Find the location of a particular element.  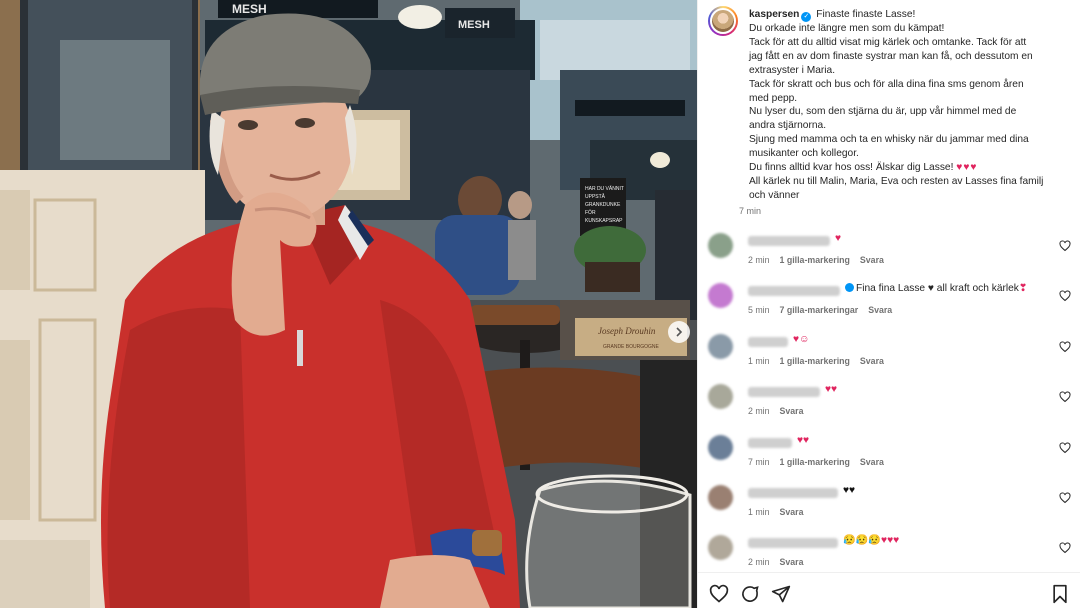

caption-line-10: musikanter och kollegor. is located at coordinates (804, 154).